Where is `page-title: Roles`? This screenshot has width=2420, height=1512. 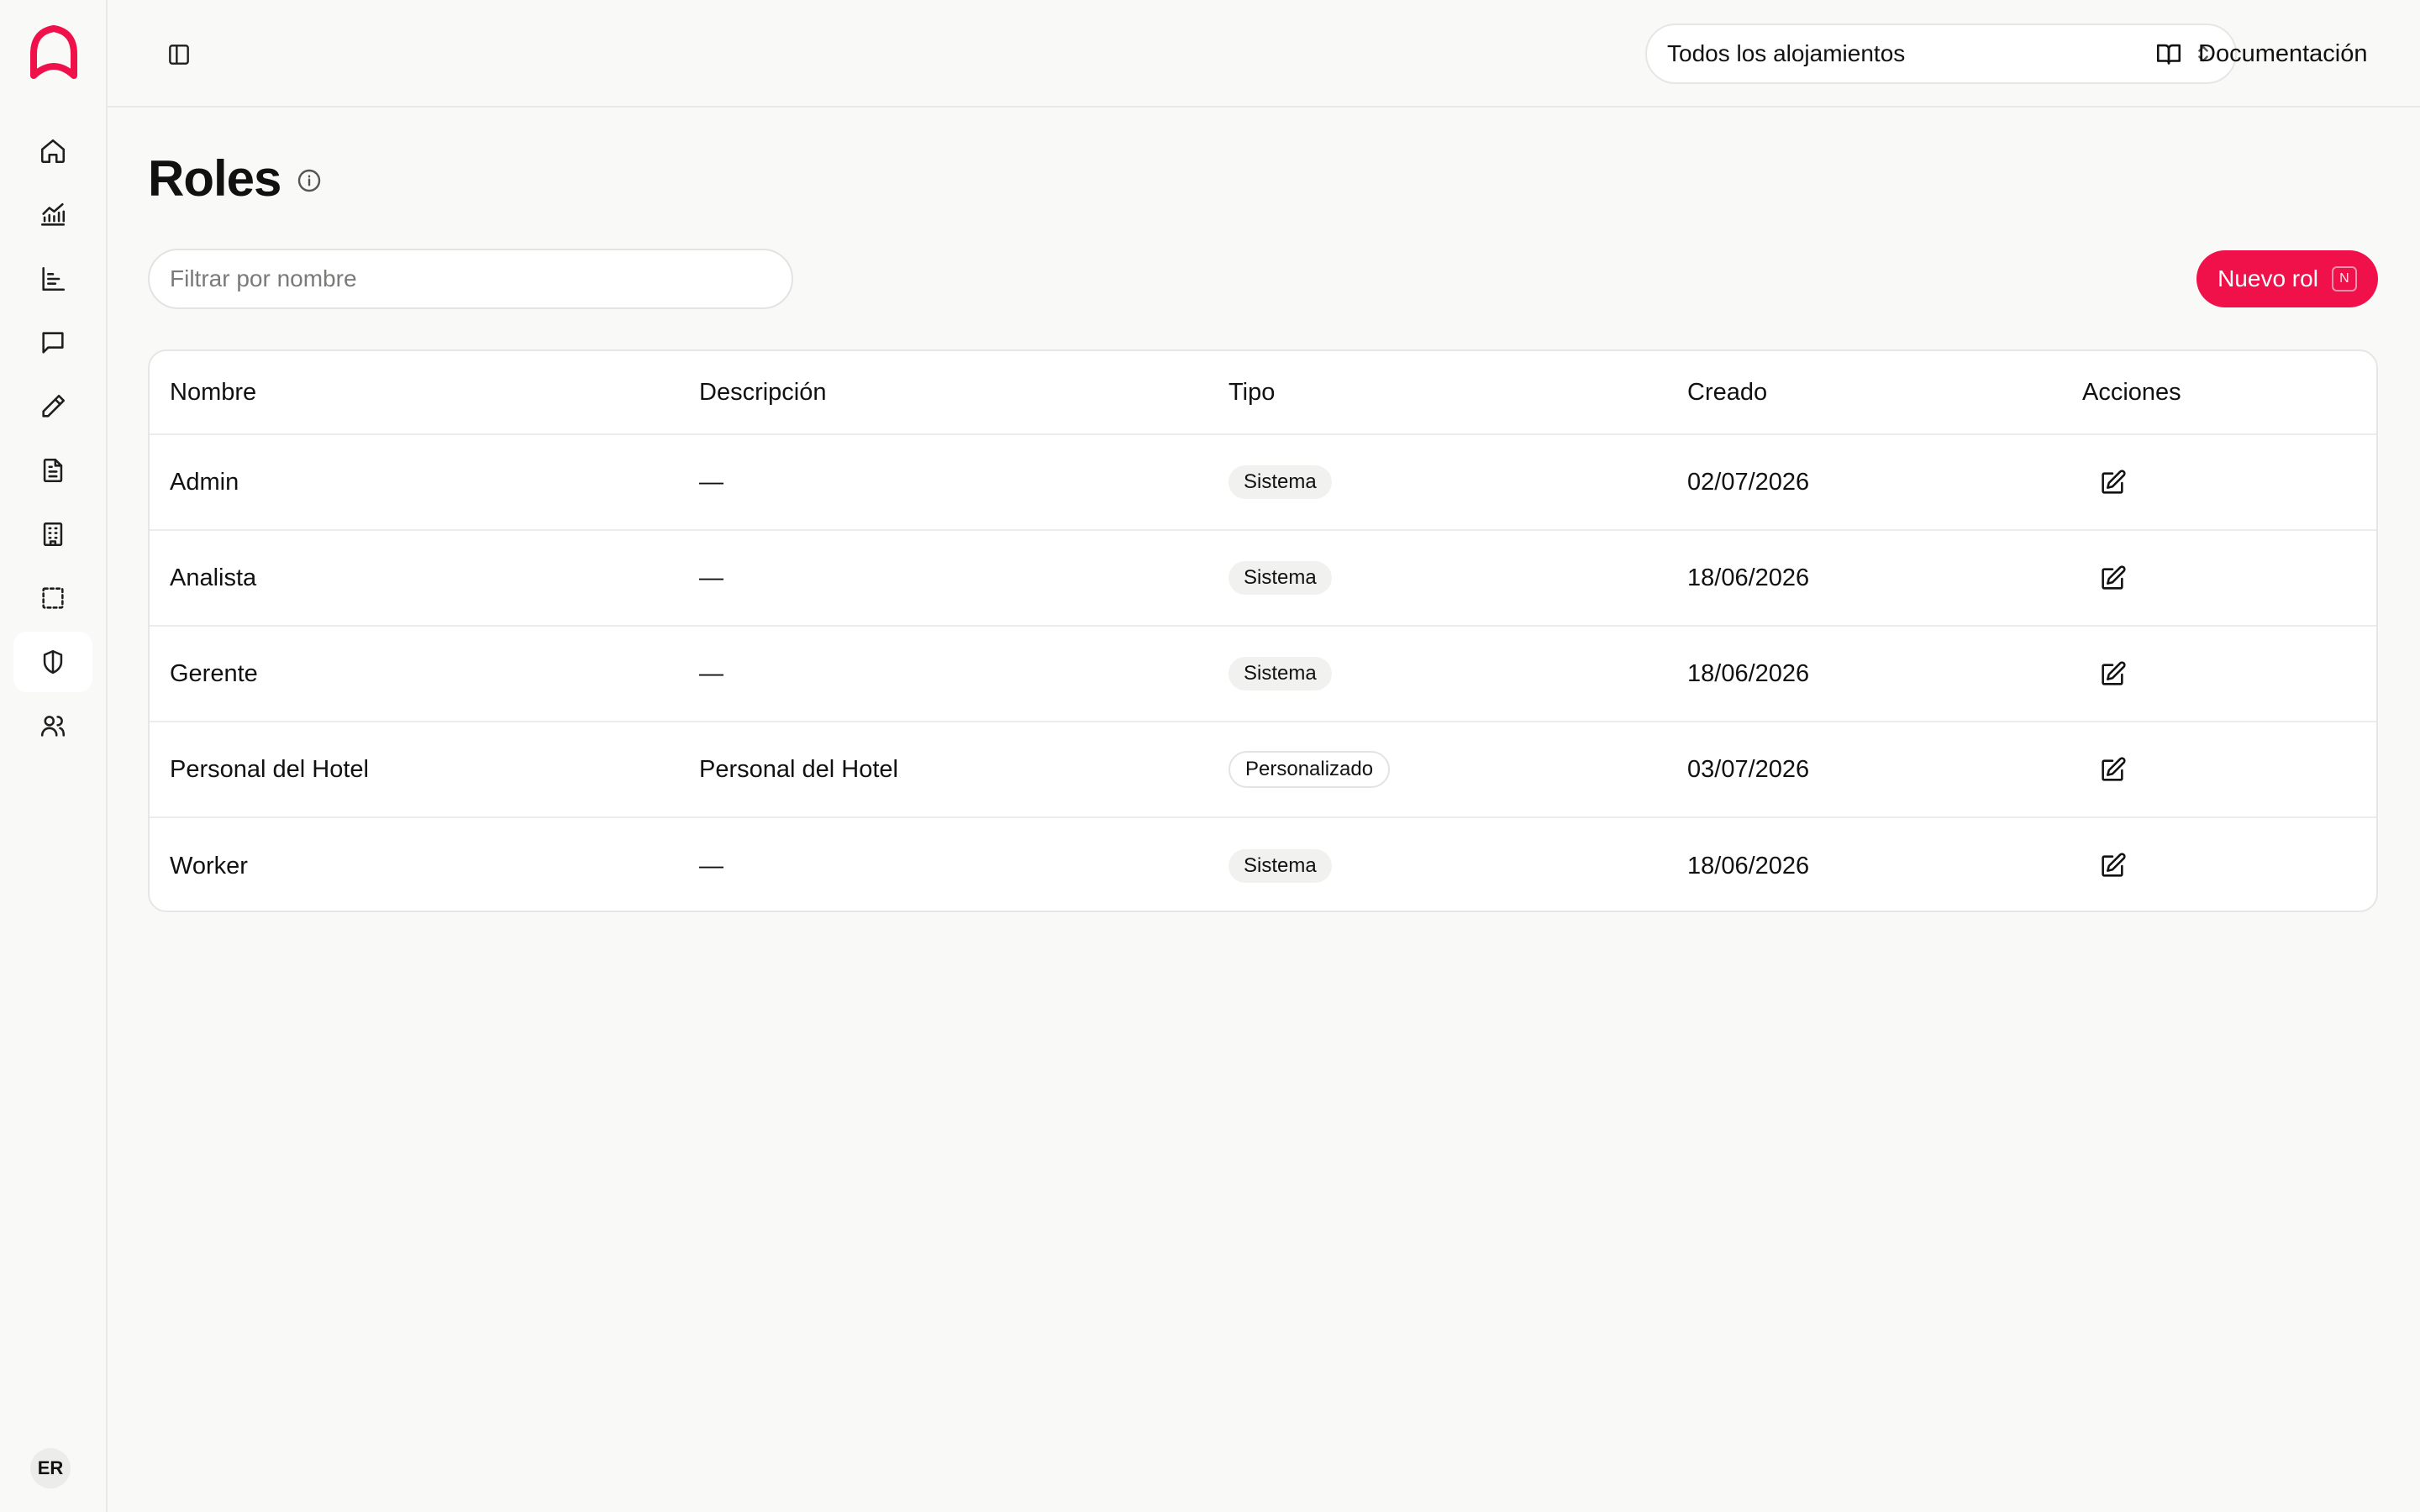 page-title: Roles is located at coordinates (214, 178).